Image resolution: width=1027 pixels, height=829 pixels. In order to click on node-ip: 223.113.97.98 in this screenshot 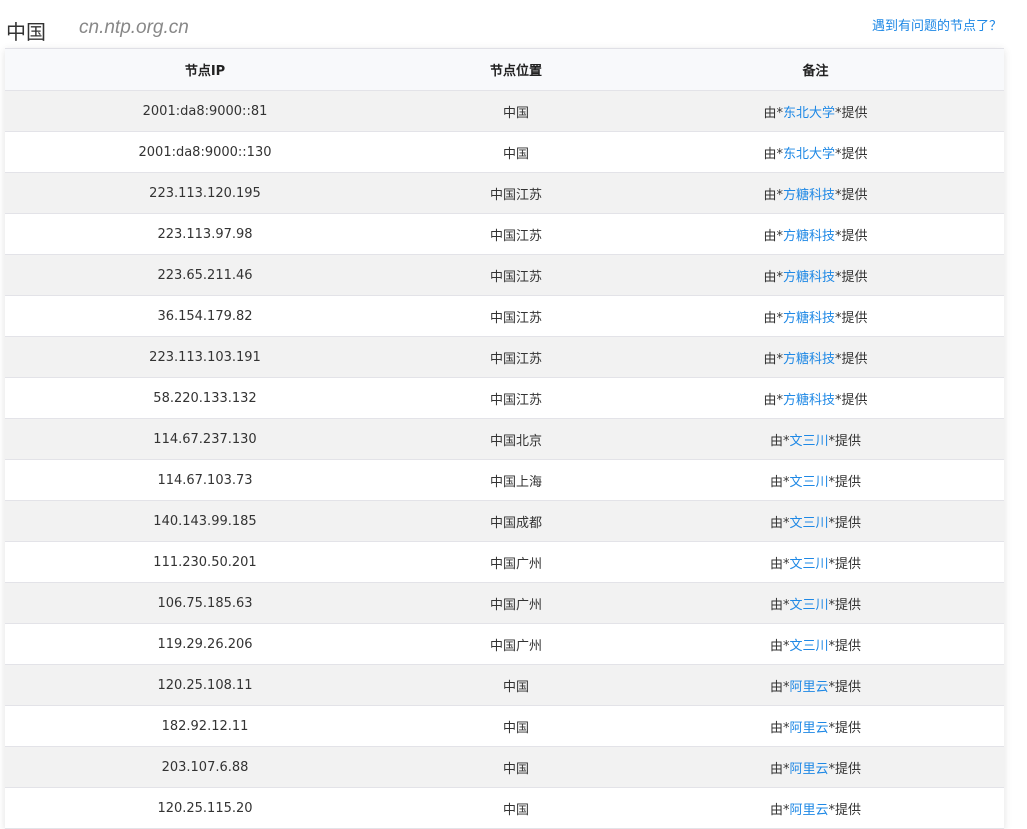, I will do `click(205, 234)`.